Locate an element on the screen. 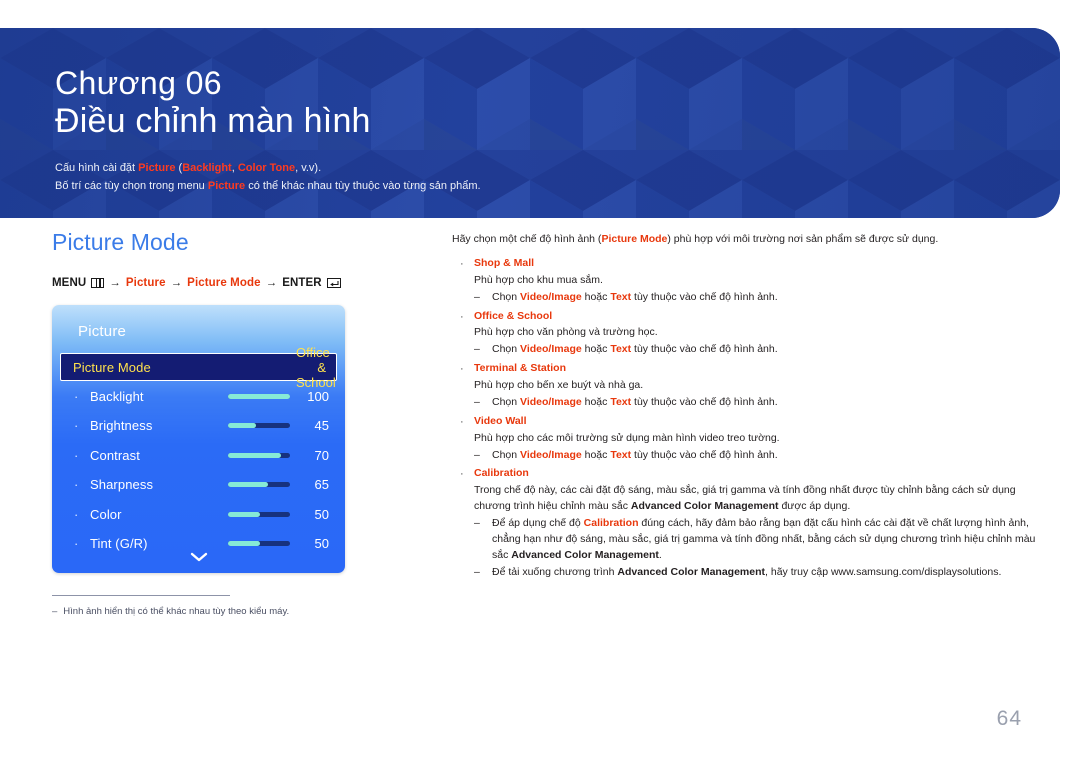 The width and height of the screenshot is (1080, 763). mode-heading-row: · Shop & Mall is located at coordinates (752, 264).